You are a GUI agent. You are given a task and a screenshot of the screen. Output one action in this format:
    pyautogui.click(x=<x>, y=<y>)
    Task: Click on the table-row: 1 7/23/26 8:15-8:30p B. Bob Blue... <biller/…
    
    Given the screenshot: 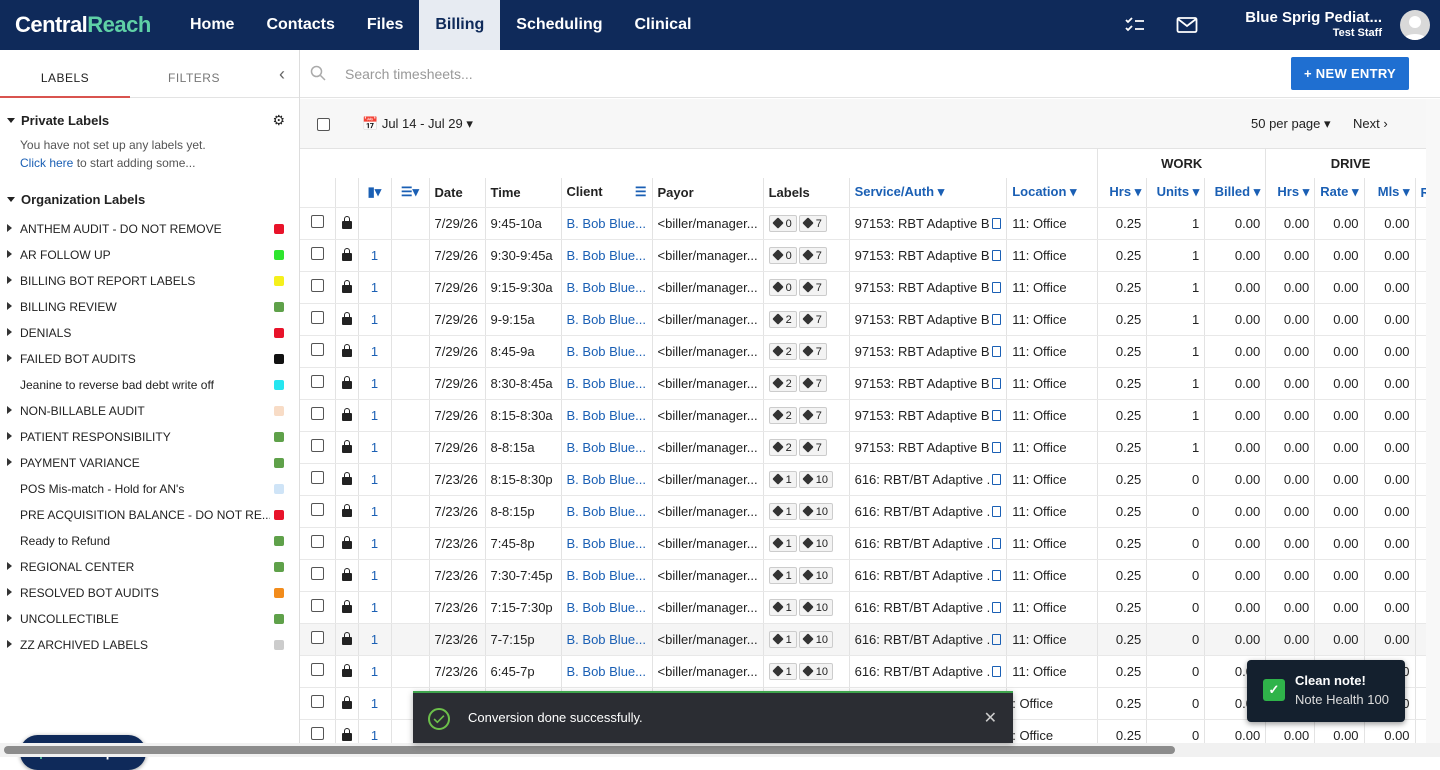 What is the action you would take?
    pyautogui.click(x=868, y=479)
    